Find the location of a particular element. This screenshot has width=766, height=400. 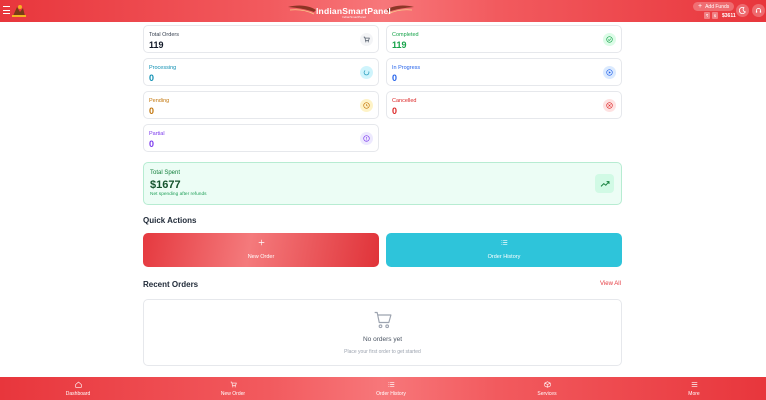

nav-label: New Order is located at coordinates (233, 394).